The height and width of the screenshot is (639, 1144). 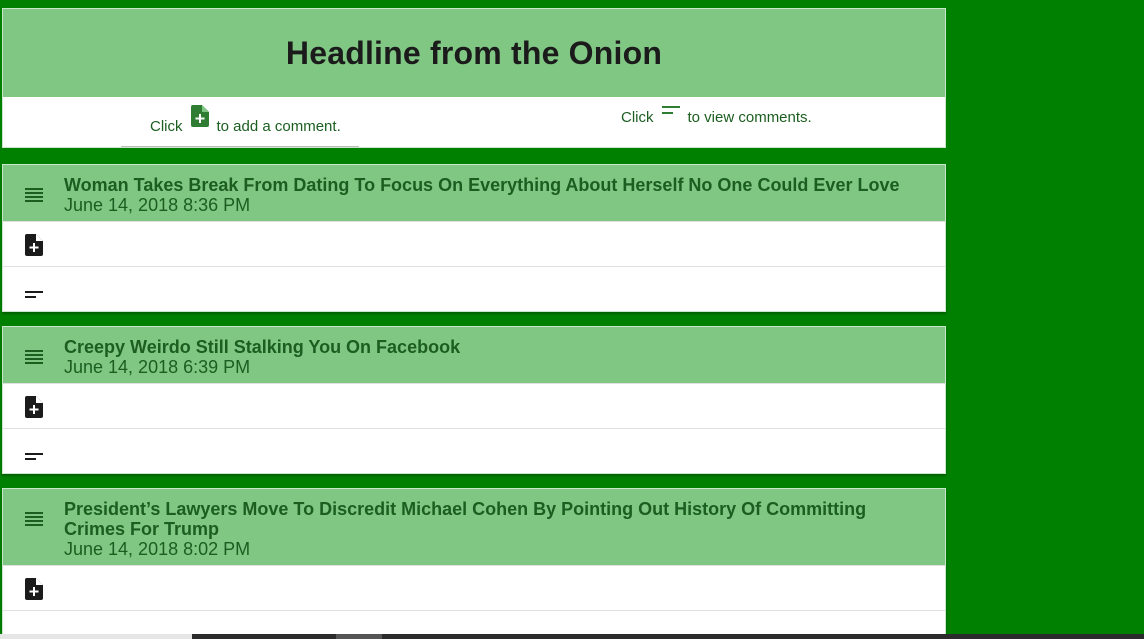 What do you see at coordinates (166, 126) in the screenshot?
I see `add-hint-prefix: Click` at bounding box center [166, 126].